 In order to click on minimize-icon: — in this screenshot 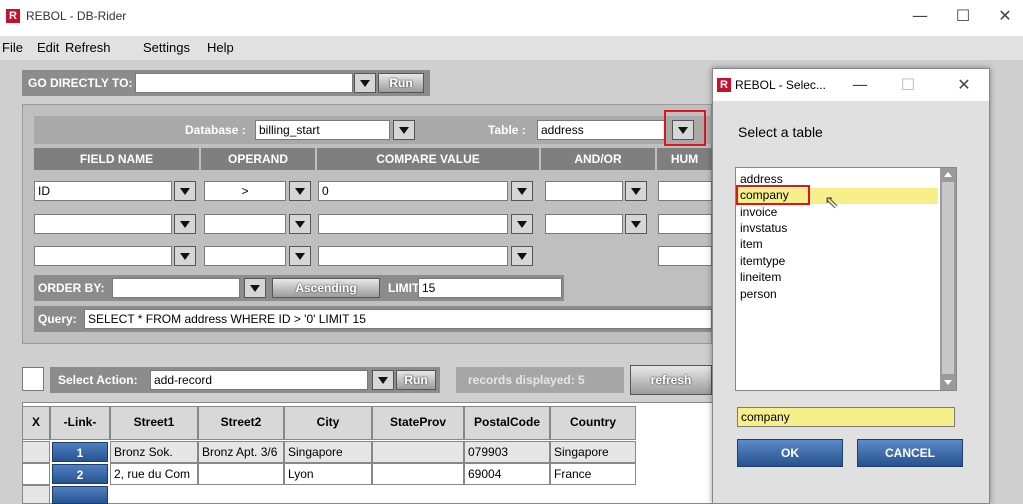, I will do `click(920, 16)`.